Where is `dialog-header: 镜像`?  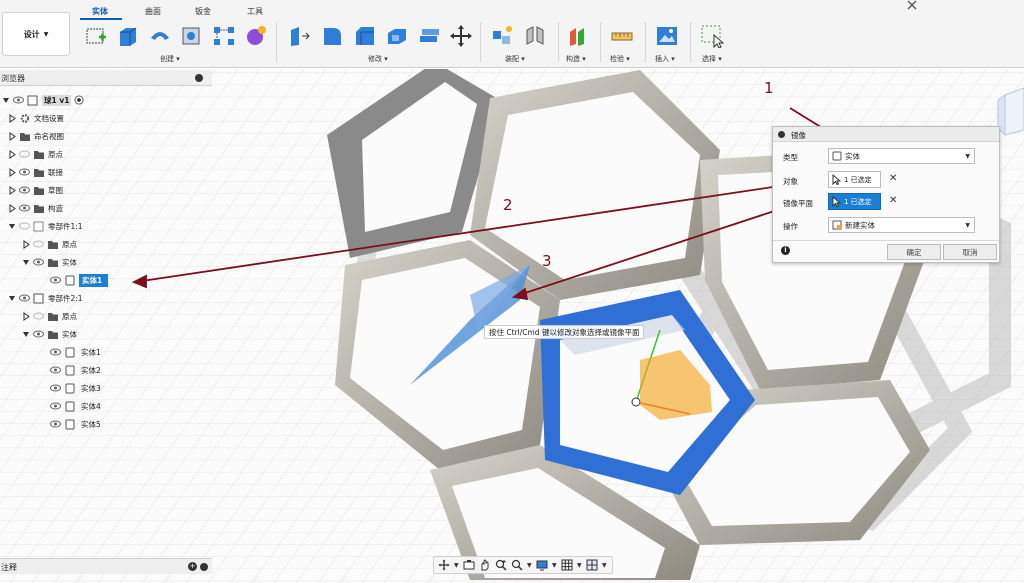
dialog-header: 镜像 is located at coordinates (886, 134).